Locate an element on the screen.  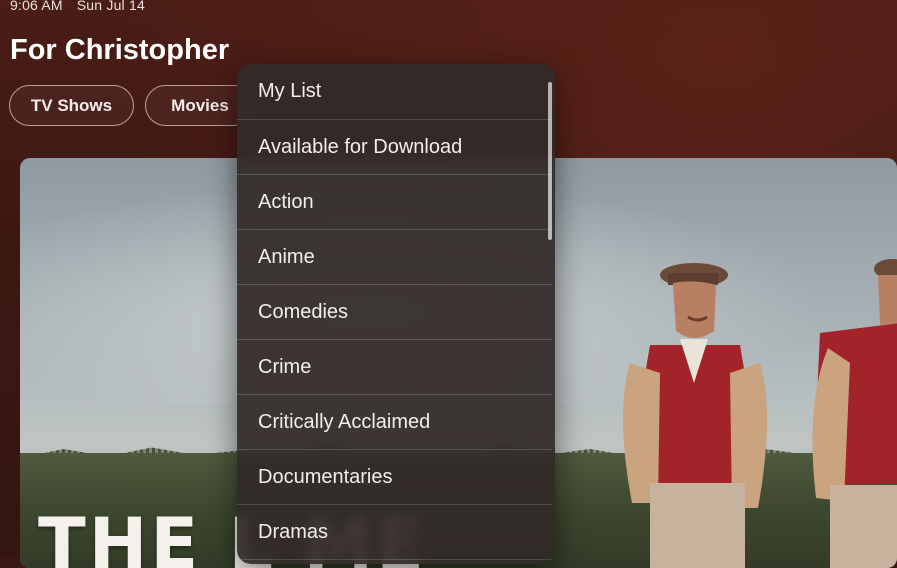
menu-item-my-list: My List is located at coordinates (394, 92).